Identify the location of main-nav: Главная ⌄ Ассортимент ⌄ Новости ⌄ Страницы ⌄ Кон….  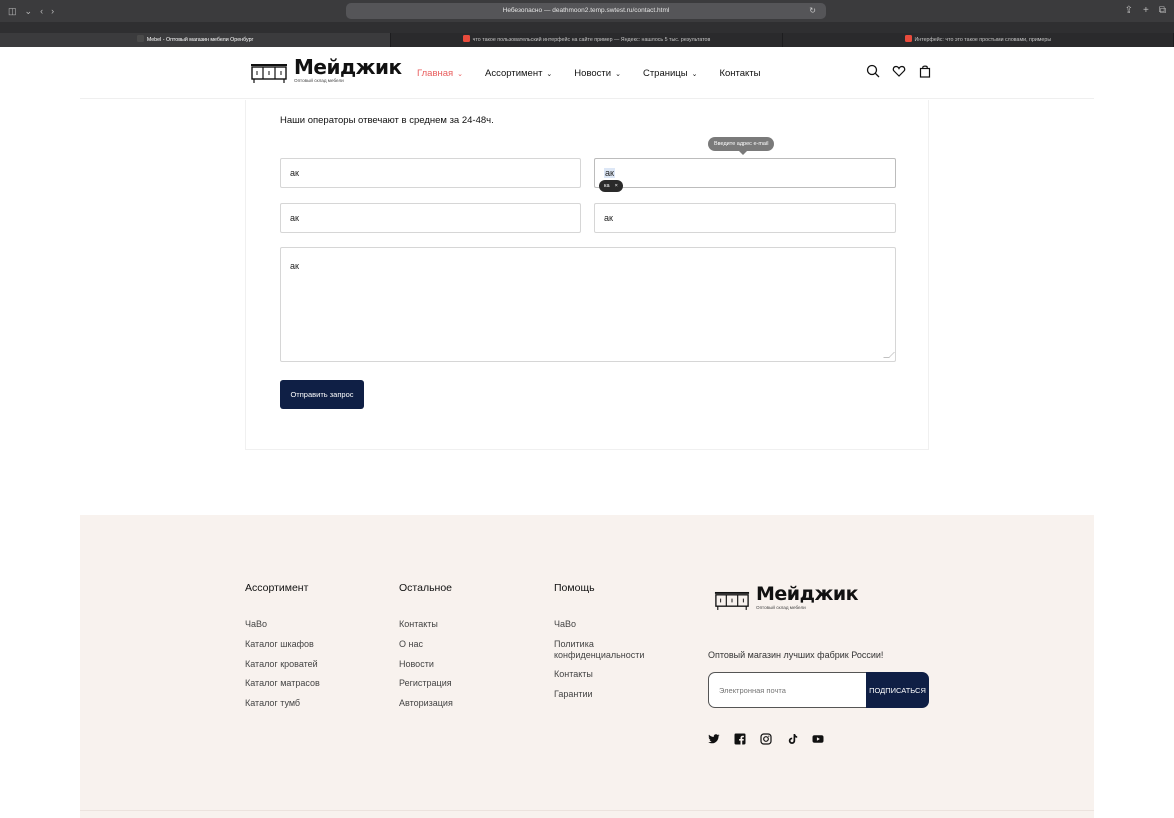
(588, 73).